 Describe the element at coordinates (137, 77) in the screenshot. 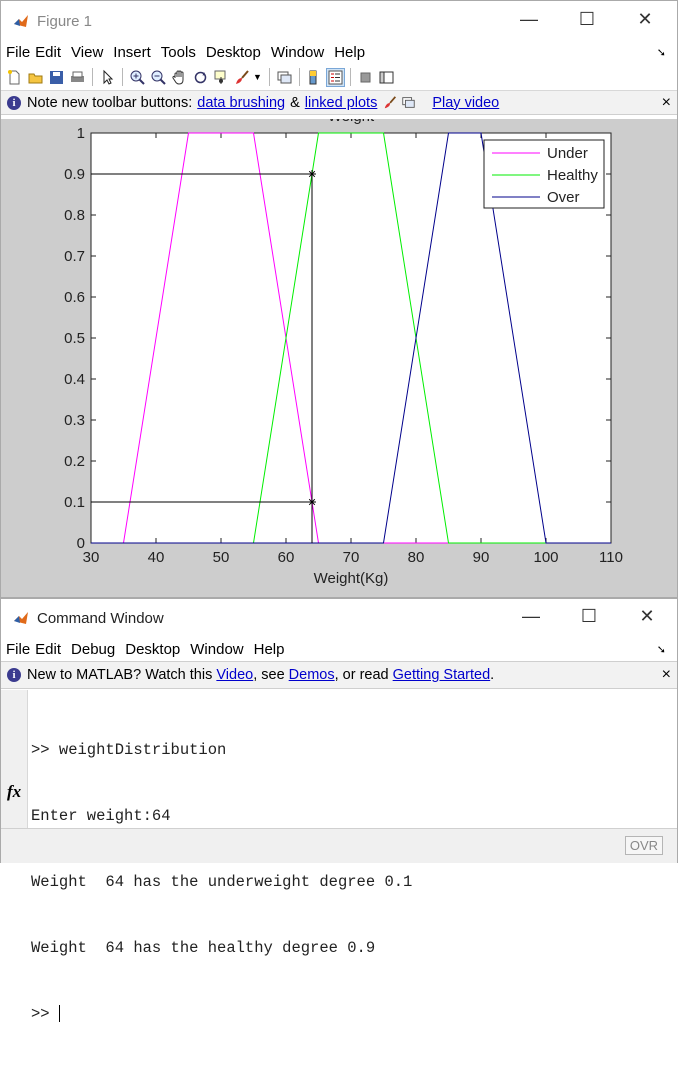

I see `zoom-in-icon` at that location.